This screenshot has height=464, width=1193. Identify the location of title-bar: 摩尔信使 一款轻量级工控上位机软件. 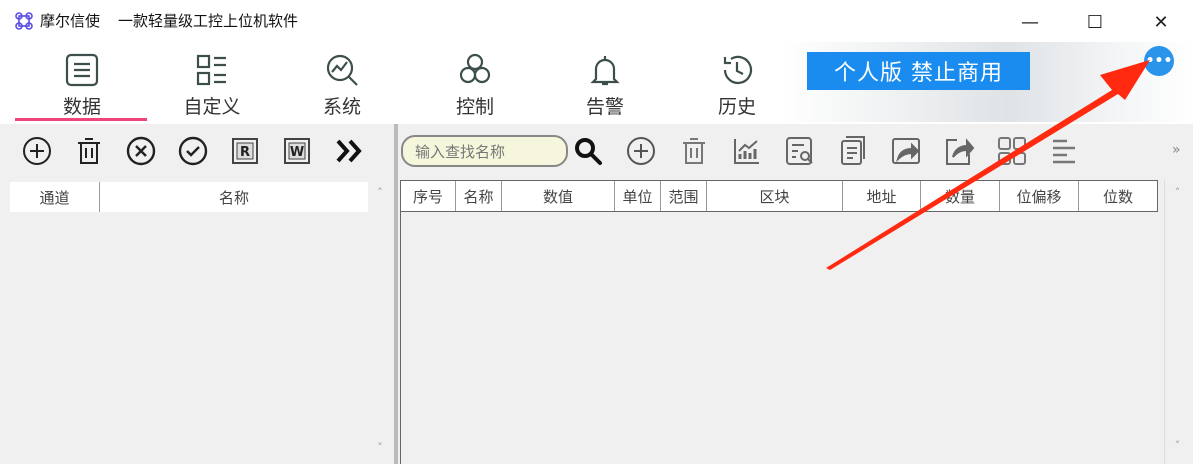
(156, 20).